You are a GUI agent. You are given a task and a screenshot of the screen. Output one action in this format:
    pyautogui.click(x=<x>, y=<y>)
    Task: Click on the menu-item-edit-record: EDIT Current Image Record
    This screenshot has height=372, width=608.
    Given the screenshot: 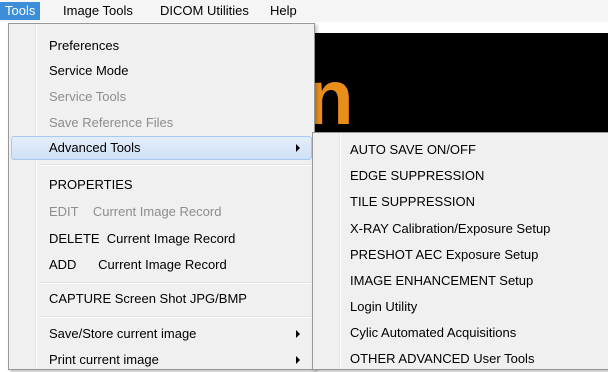 What is the action you would take?
    pyautogui.click(x=161, y=212)
    